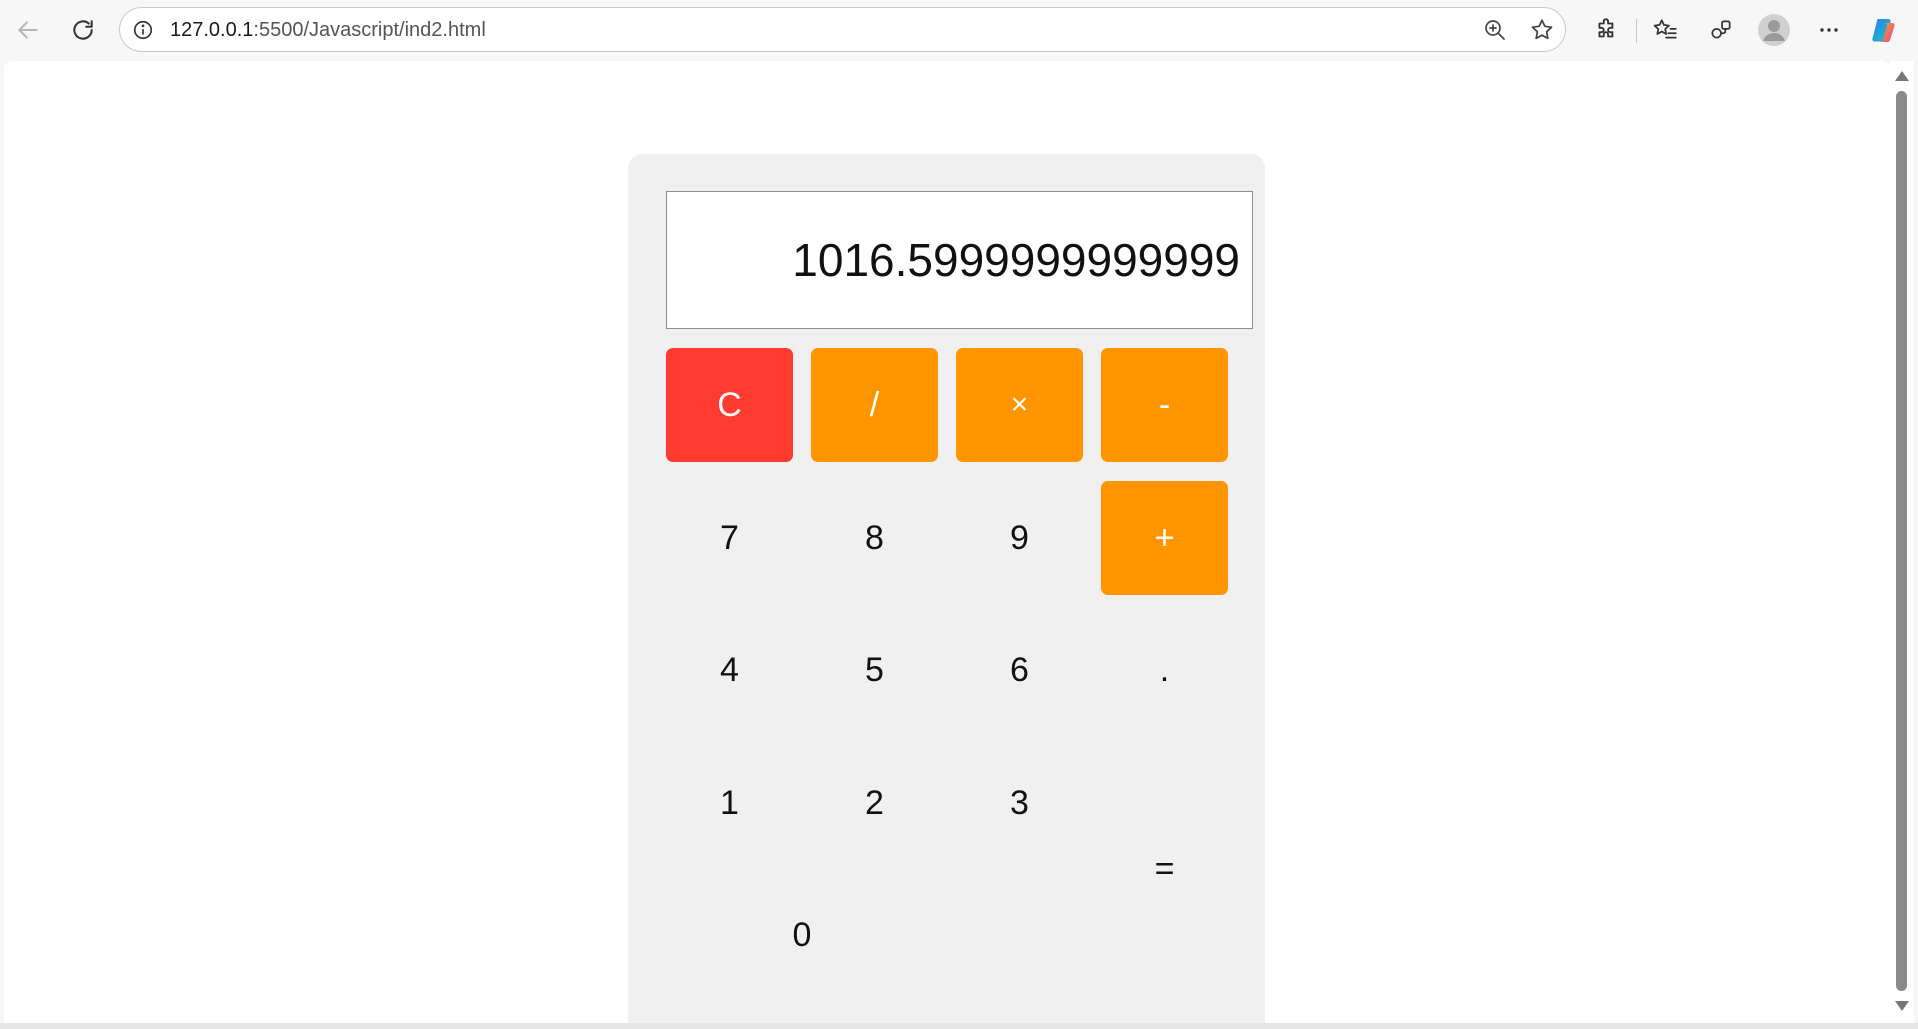 Image resolution: width=1918 pixels, height=1029 pixels. I want to click on zoom-icon, so click(1495, 30).